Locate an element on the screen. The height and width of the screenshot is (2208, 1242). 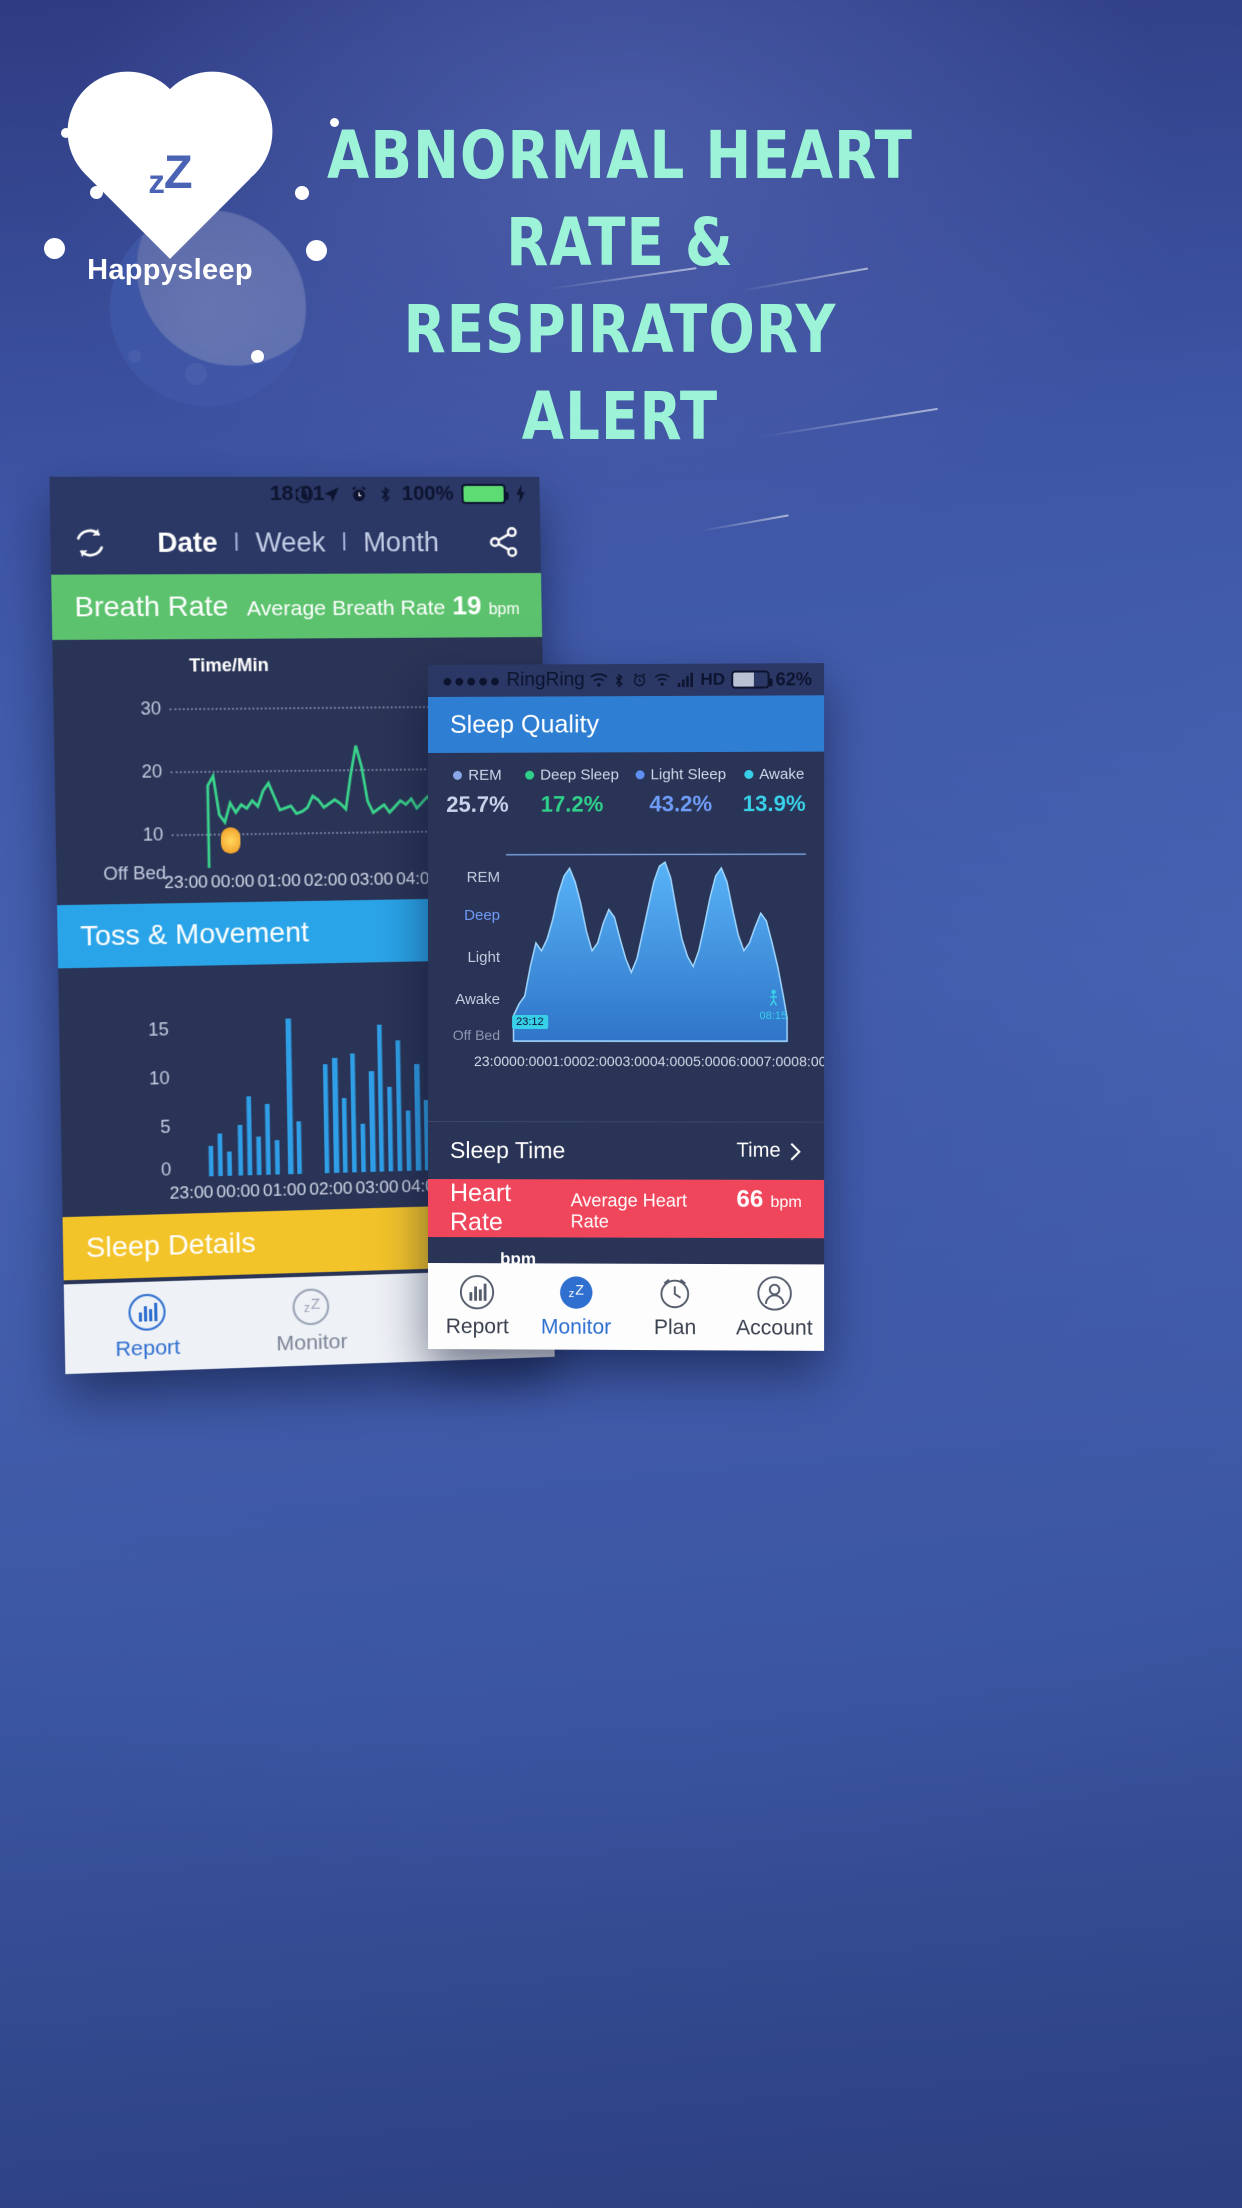
legend-item: Deep Sleep 17.2% is located at coordinates (572, 791).